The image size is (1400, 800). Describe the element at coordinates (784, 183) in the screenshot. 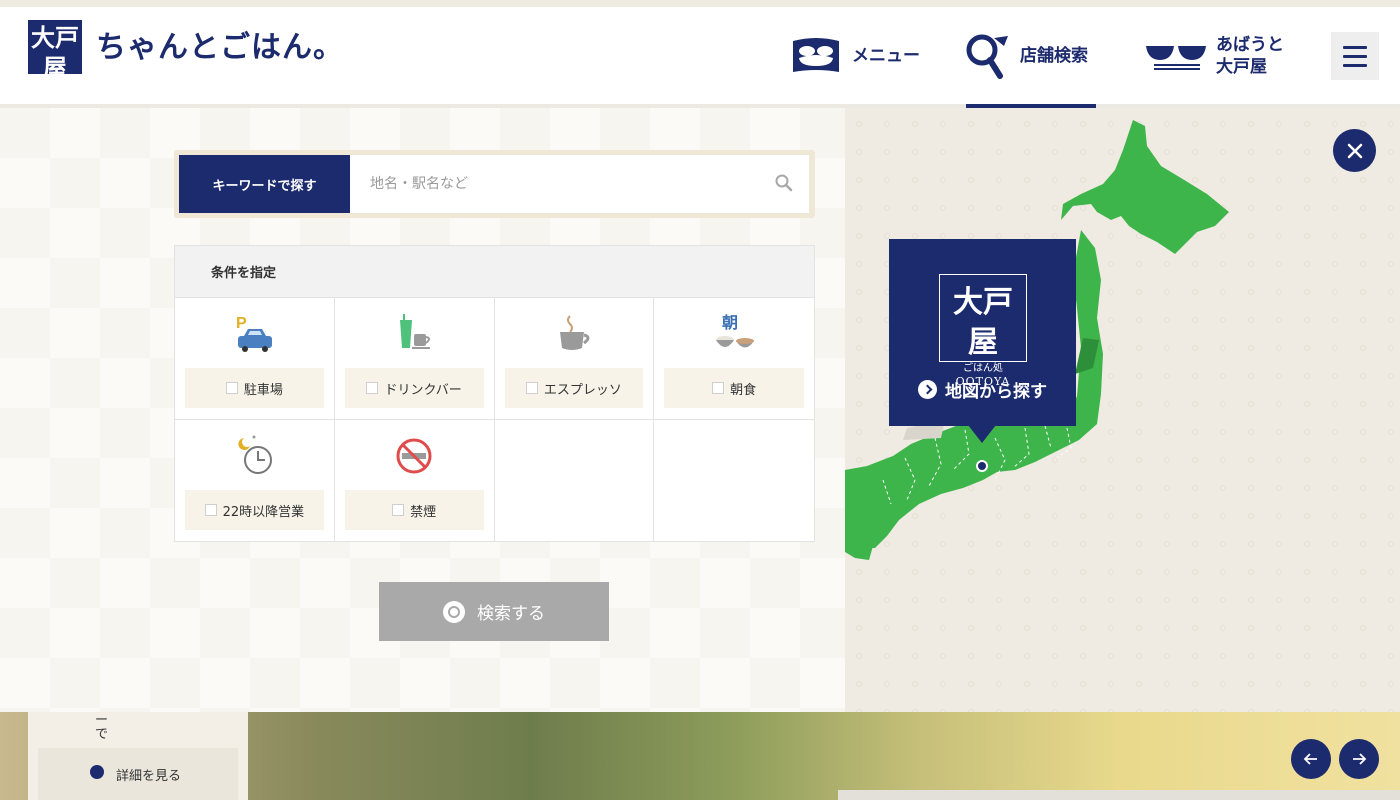

I see `search-icon` at that location.